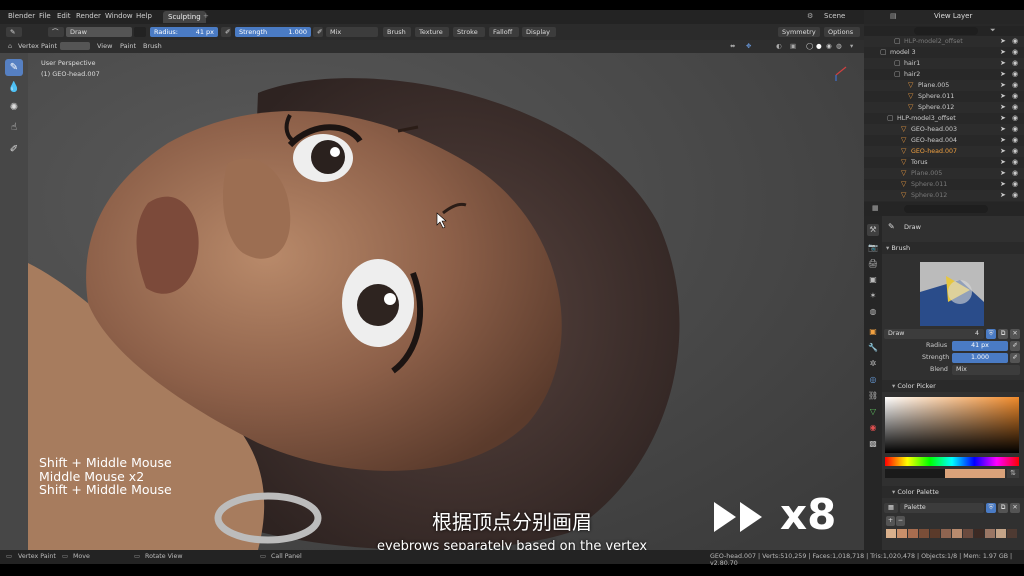  Describe the element at coordinates (1013, 473) in the screenshot. I see `swap-colors-icon: ⇅` at that location.